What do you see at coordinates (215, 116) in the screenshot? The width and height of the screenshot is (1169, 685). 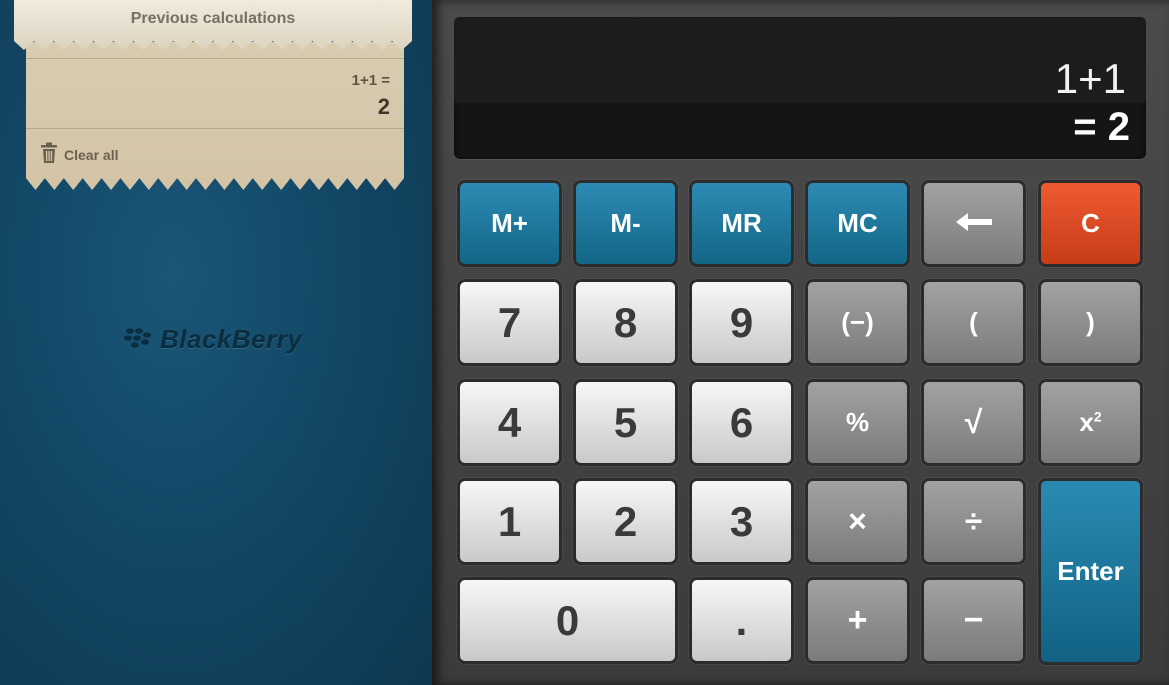 I see `history-list: 1+1 = 2 Clear all` at bounding box center [215, 116].